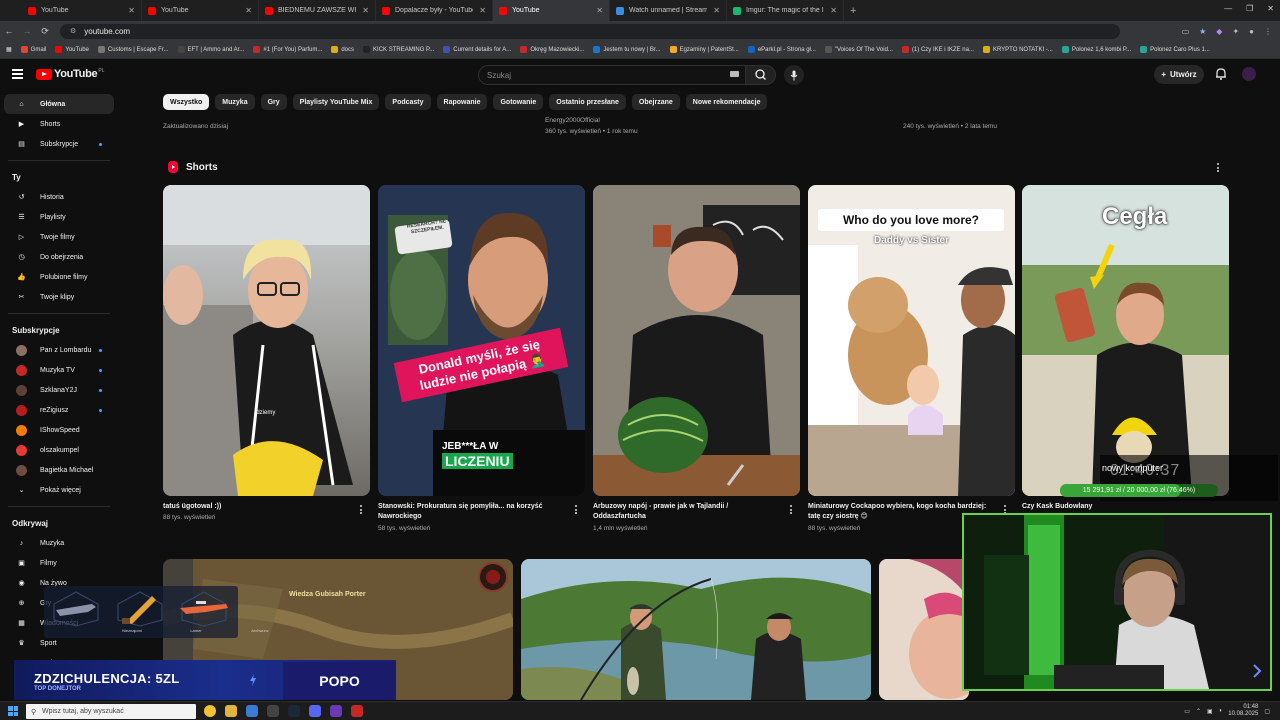 The height and width of the screenshot is (720, 1280). I want to click on short-thumbnail: Who do you love more? Daddy vs Sister, so click(911, 340).